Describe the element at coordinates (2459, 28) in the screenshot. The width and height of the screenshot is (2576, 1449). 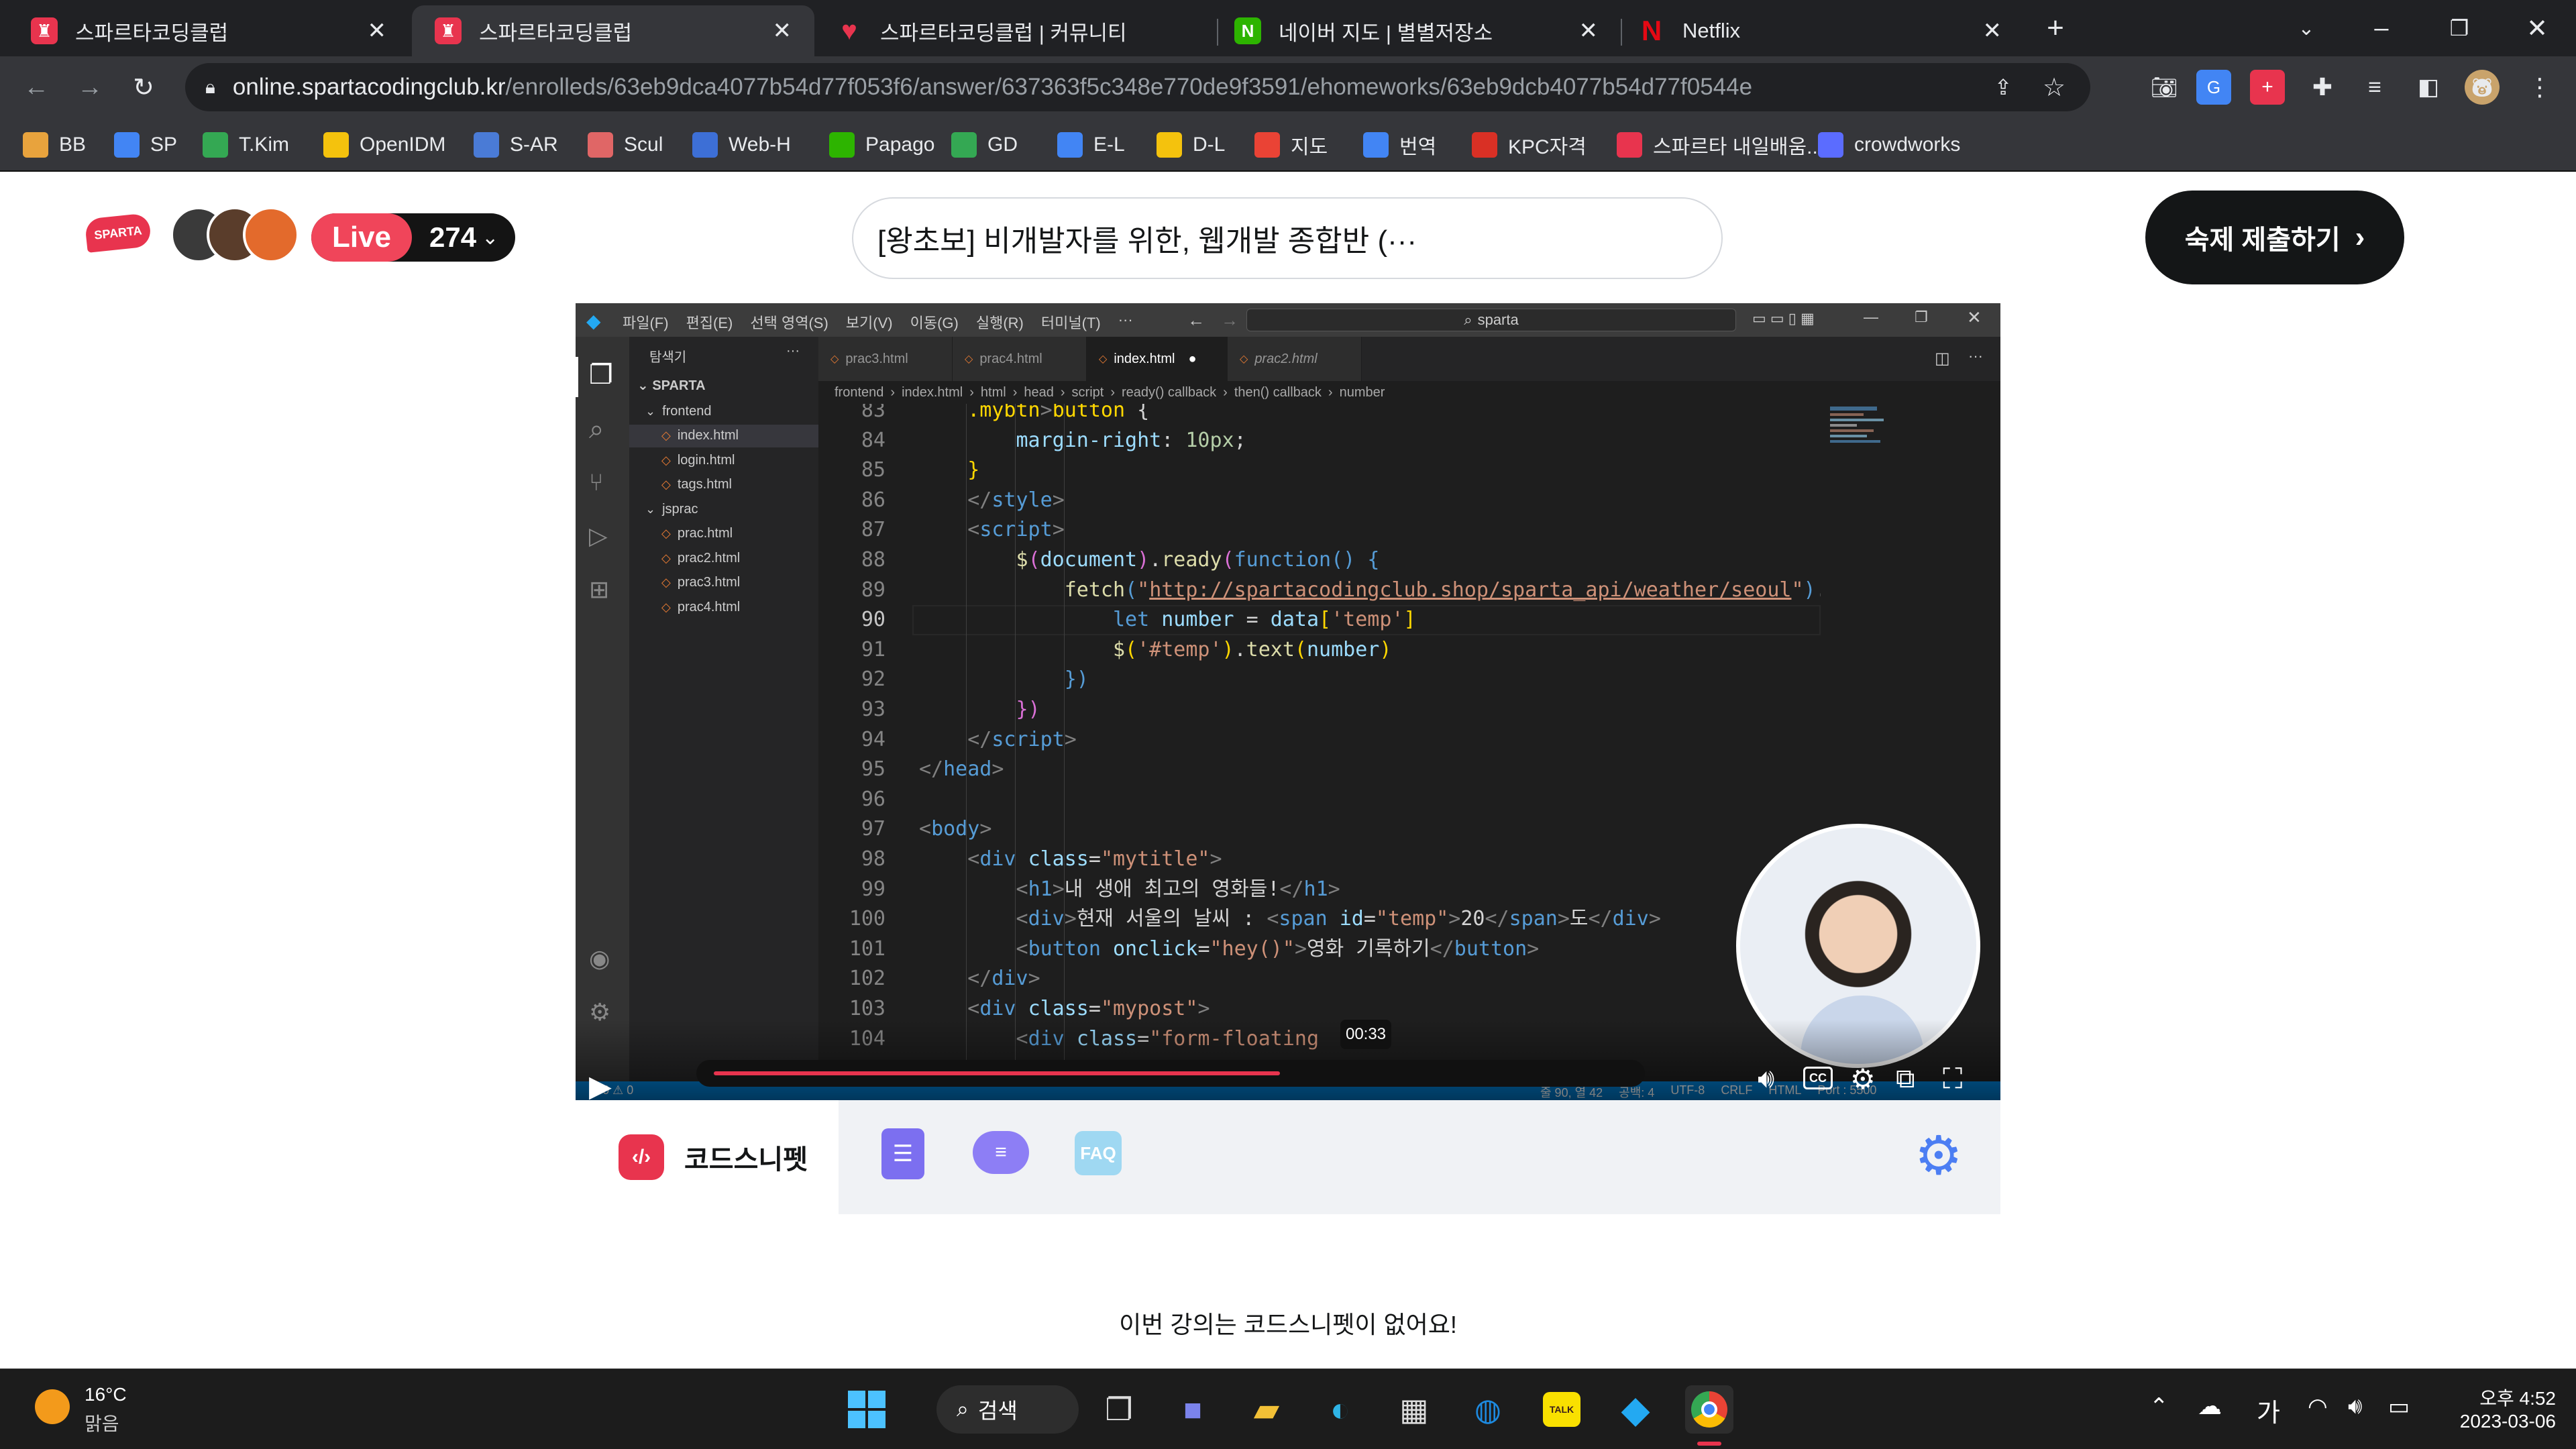
I see `restore-icon: ❐` at that location.